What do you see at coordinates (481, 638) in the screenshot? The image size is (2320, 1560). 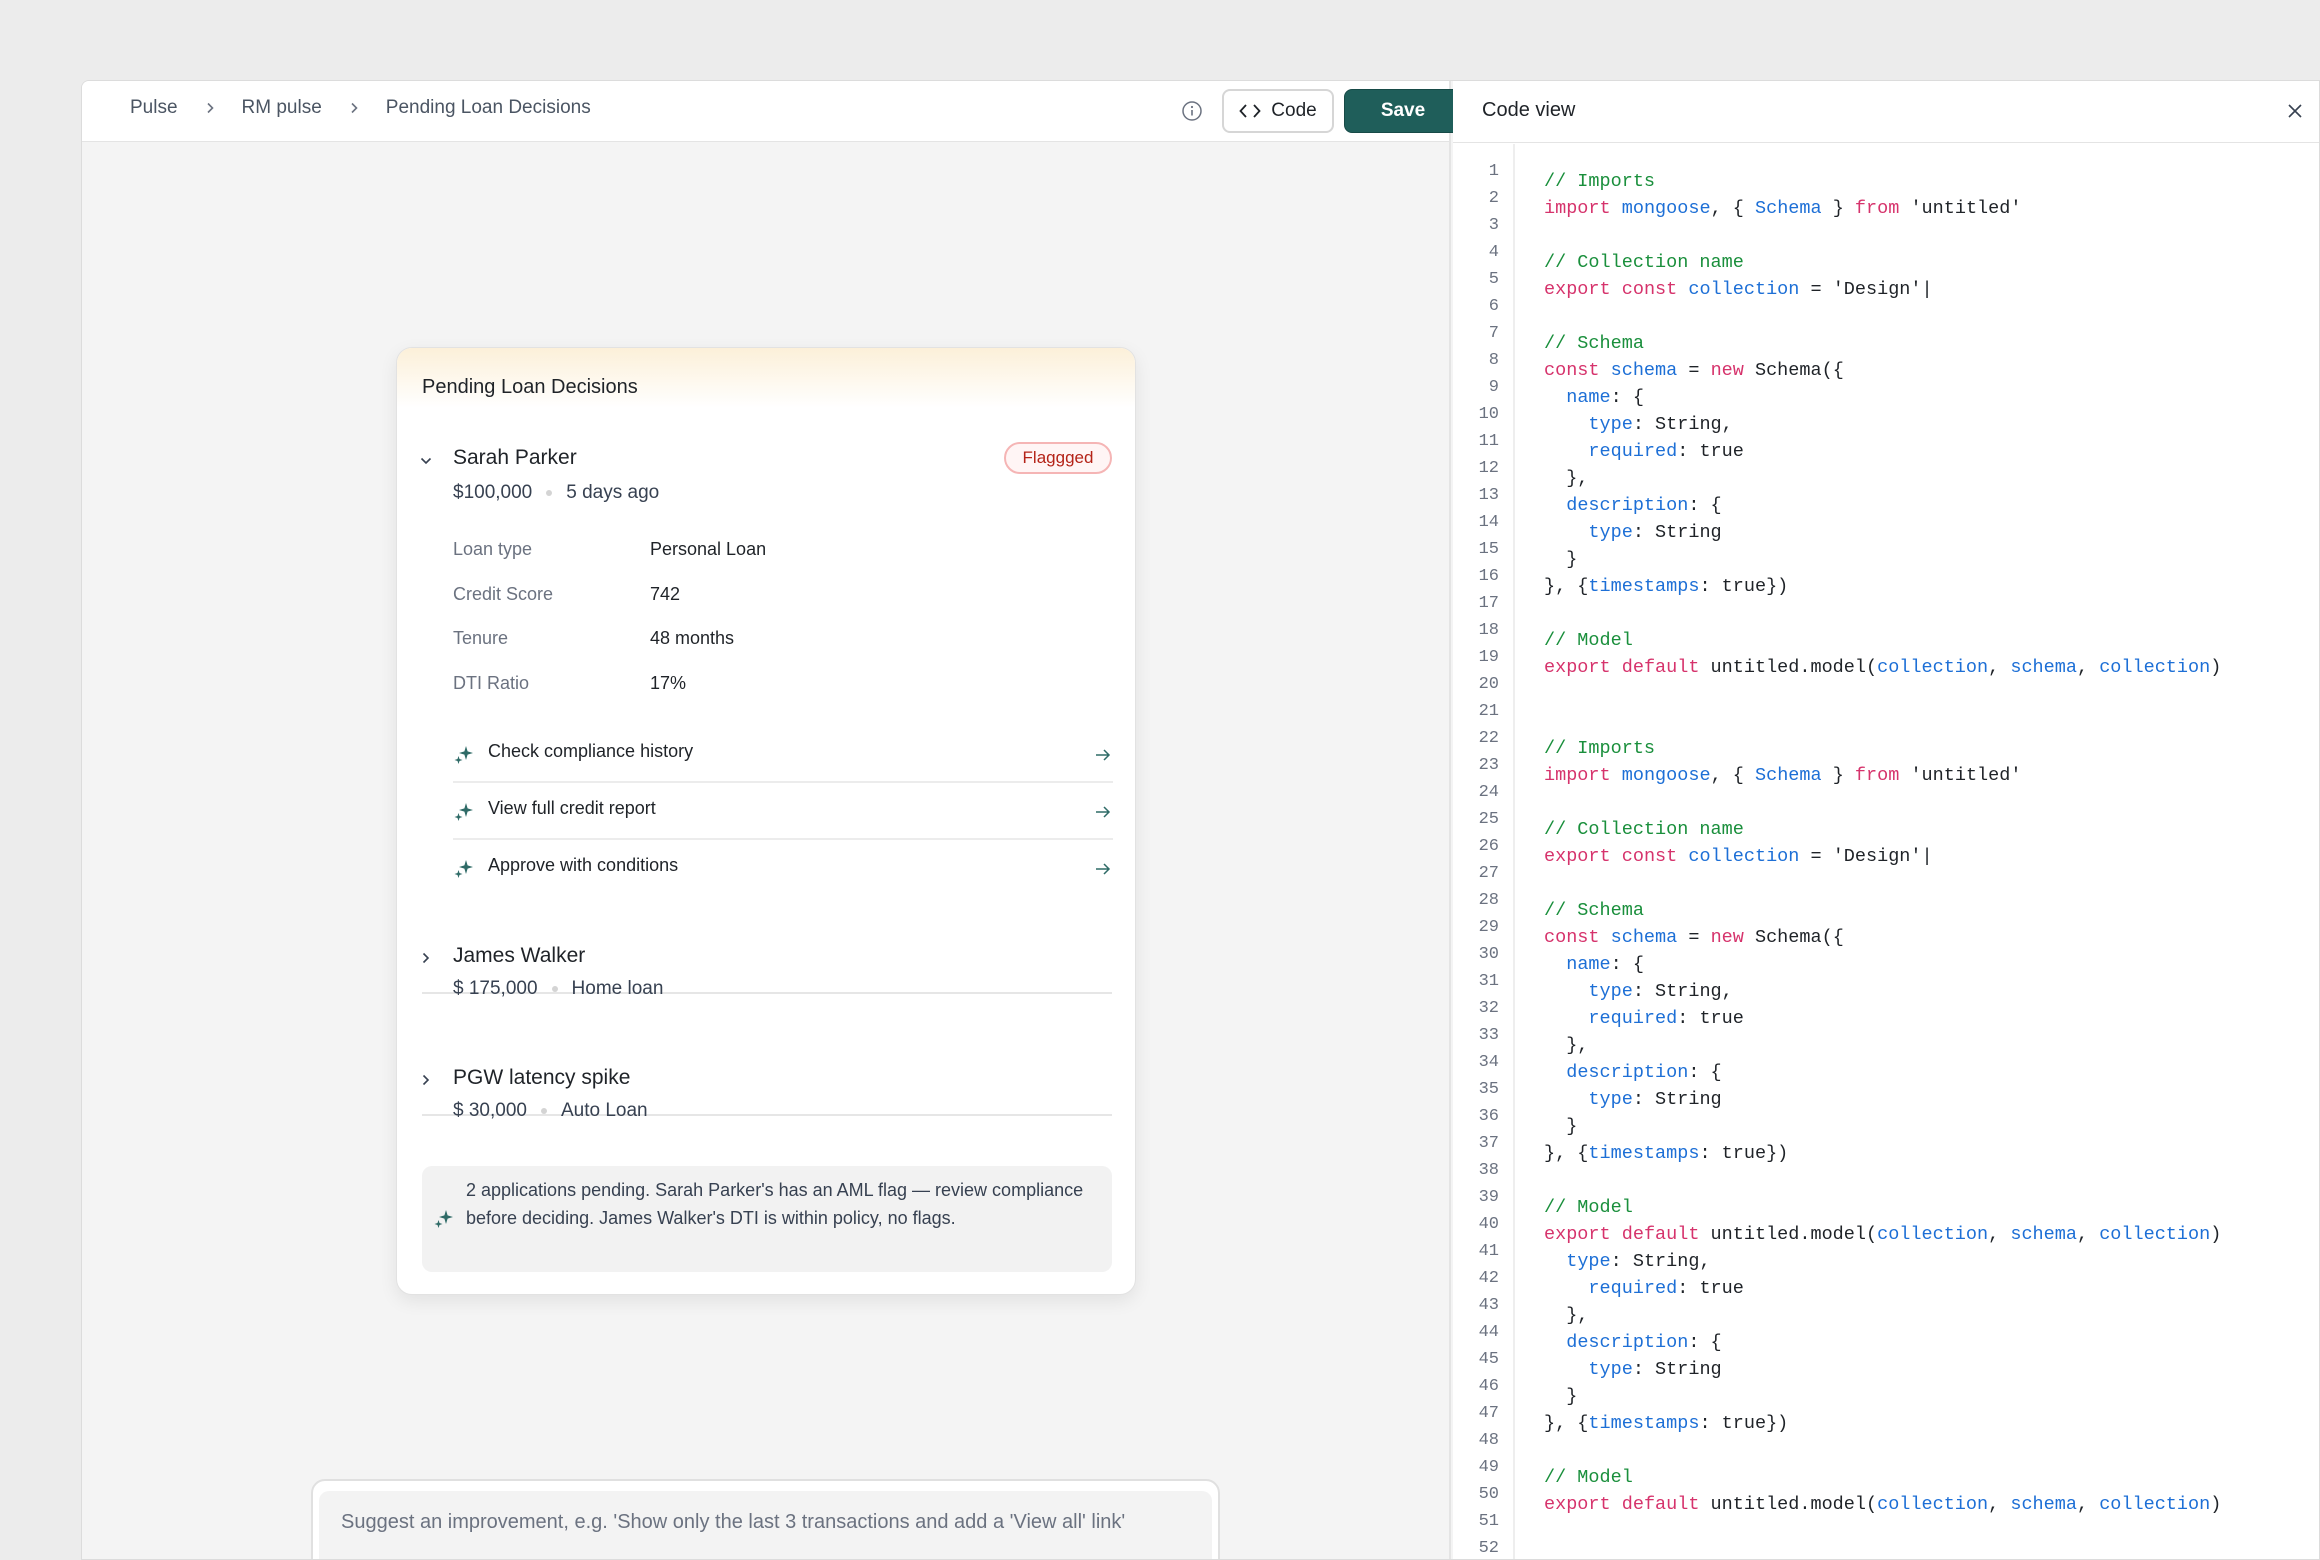 I see `field-label: Tenure` at bounding box center [481, 638].